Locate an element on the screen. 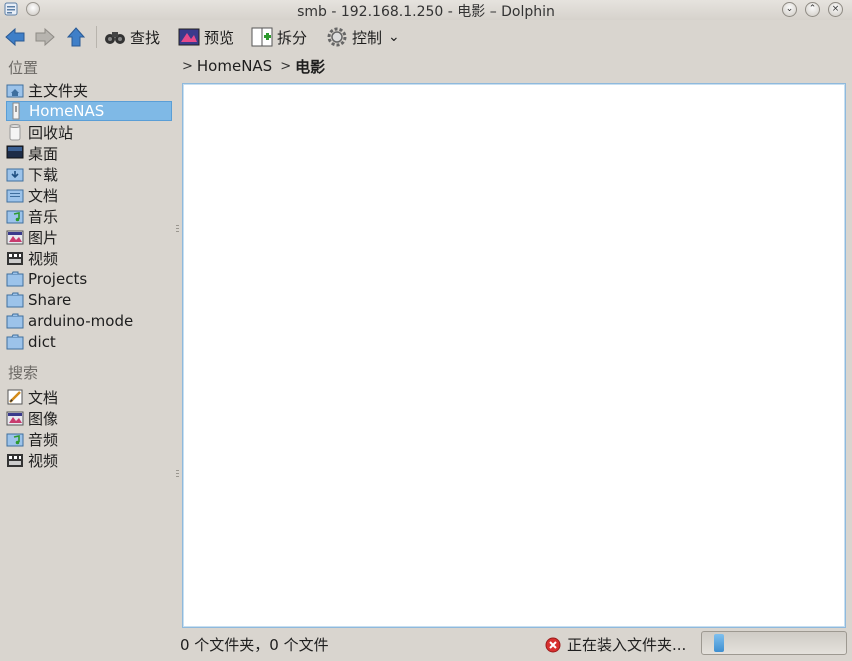 This screenshot has height=661, width=852. sidebar-place-item: 文档 is located at coordinates (89, 195).